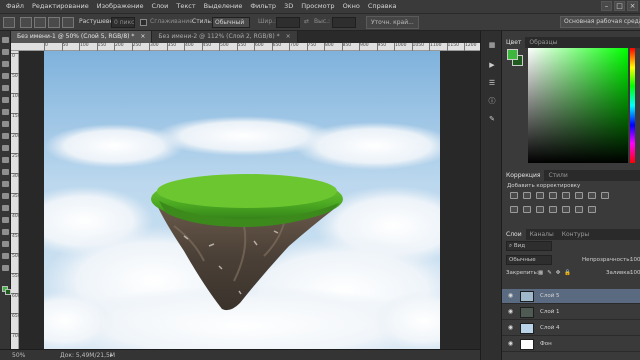 This screenshot has height=360, width=640. What do you see at coordinates (5, 256) in the screenshot?
I see `hand-icon` at bounding box center [5, 256].